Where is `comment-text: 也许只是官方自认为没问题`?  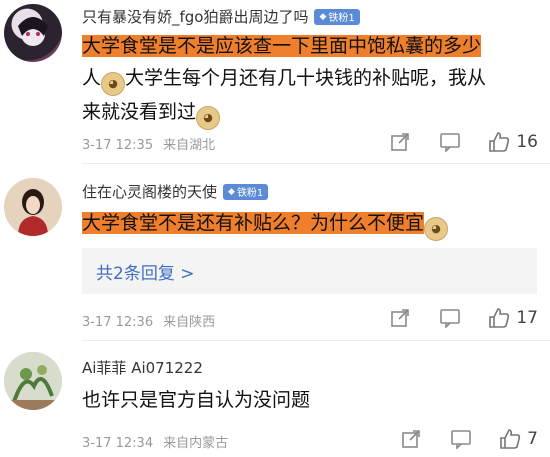 comment-text: 也许只是官方自认为没问题 is located at coordinates (309, 400).